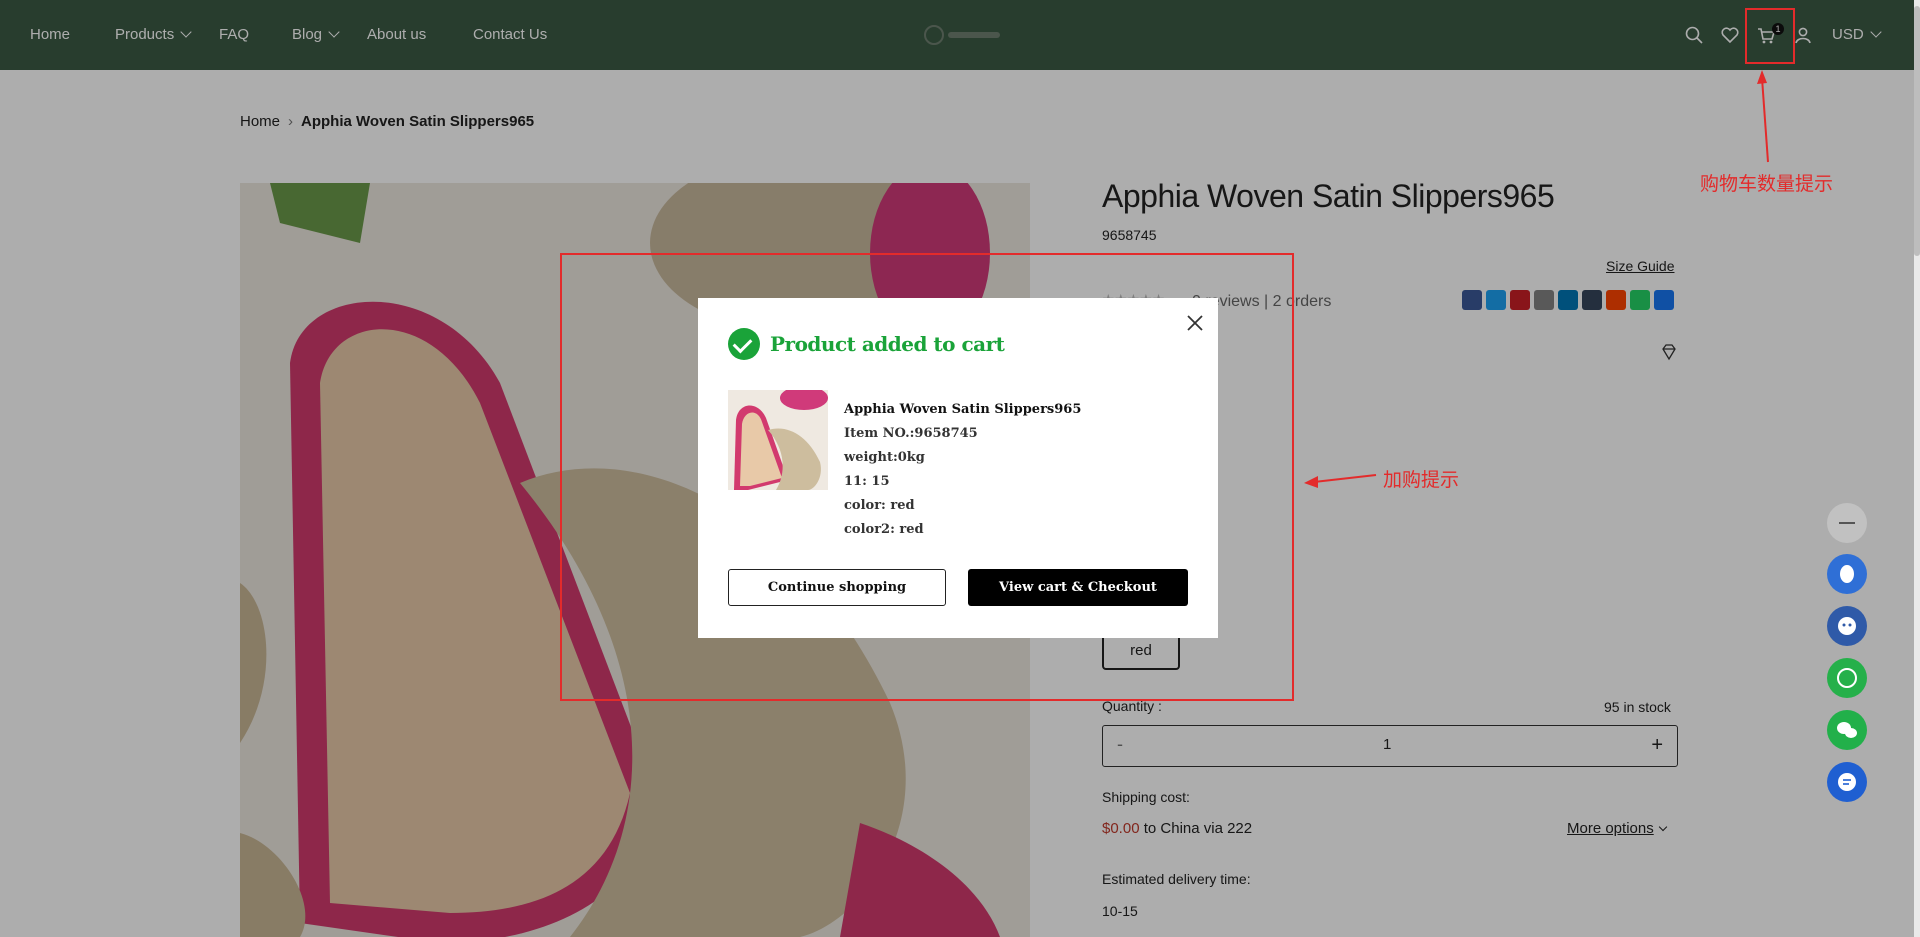  Describe the element at coordinates (1917, 131) in the screenshot. I see `scrollbar-thumb` at that location.